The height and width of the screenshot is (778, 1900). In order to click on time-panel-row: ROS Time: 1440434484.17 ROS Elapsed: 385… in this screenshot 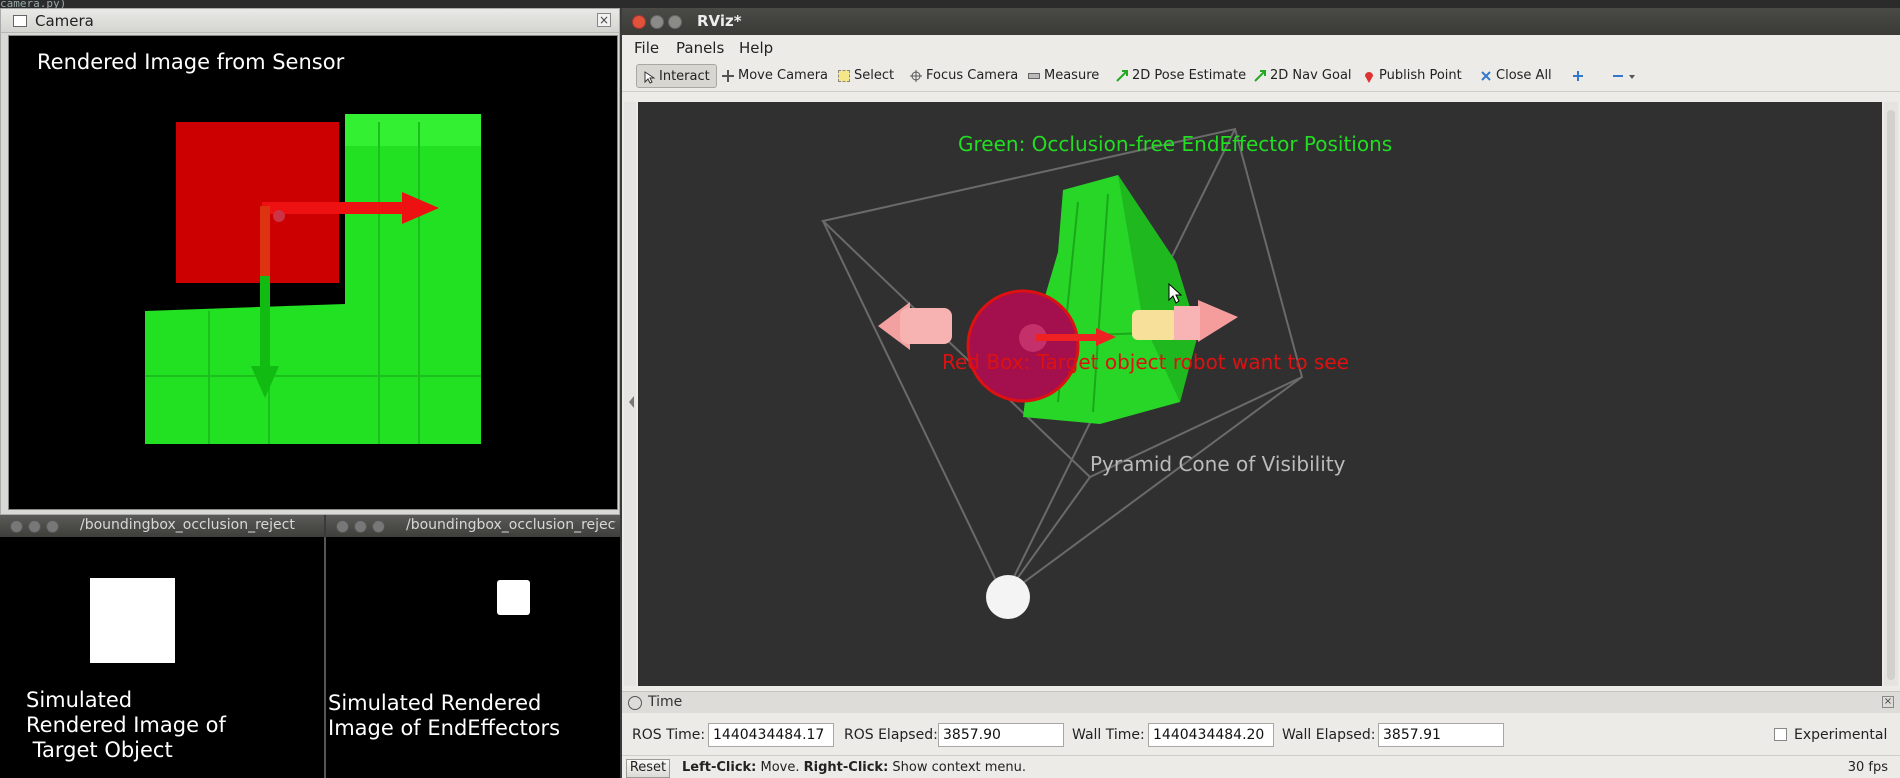, I will do `click(1261, 733)`.